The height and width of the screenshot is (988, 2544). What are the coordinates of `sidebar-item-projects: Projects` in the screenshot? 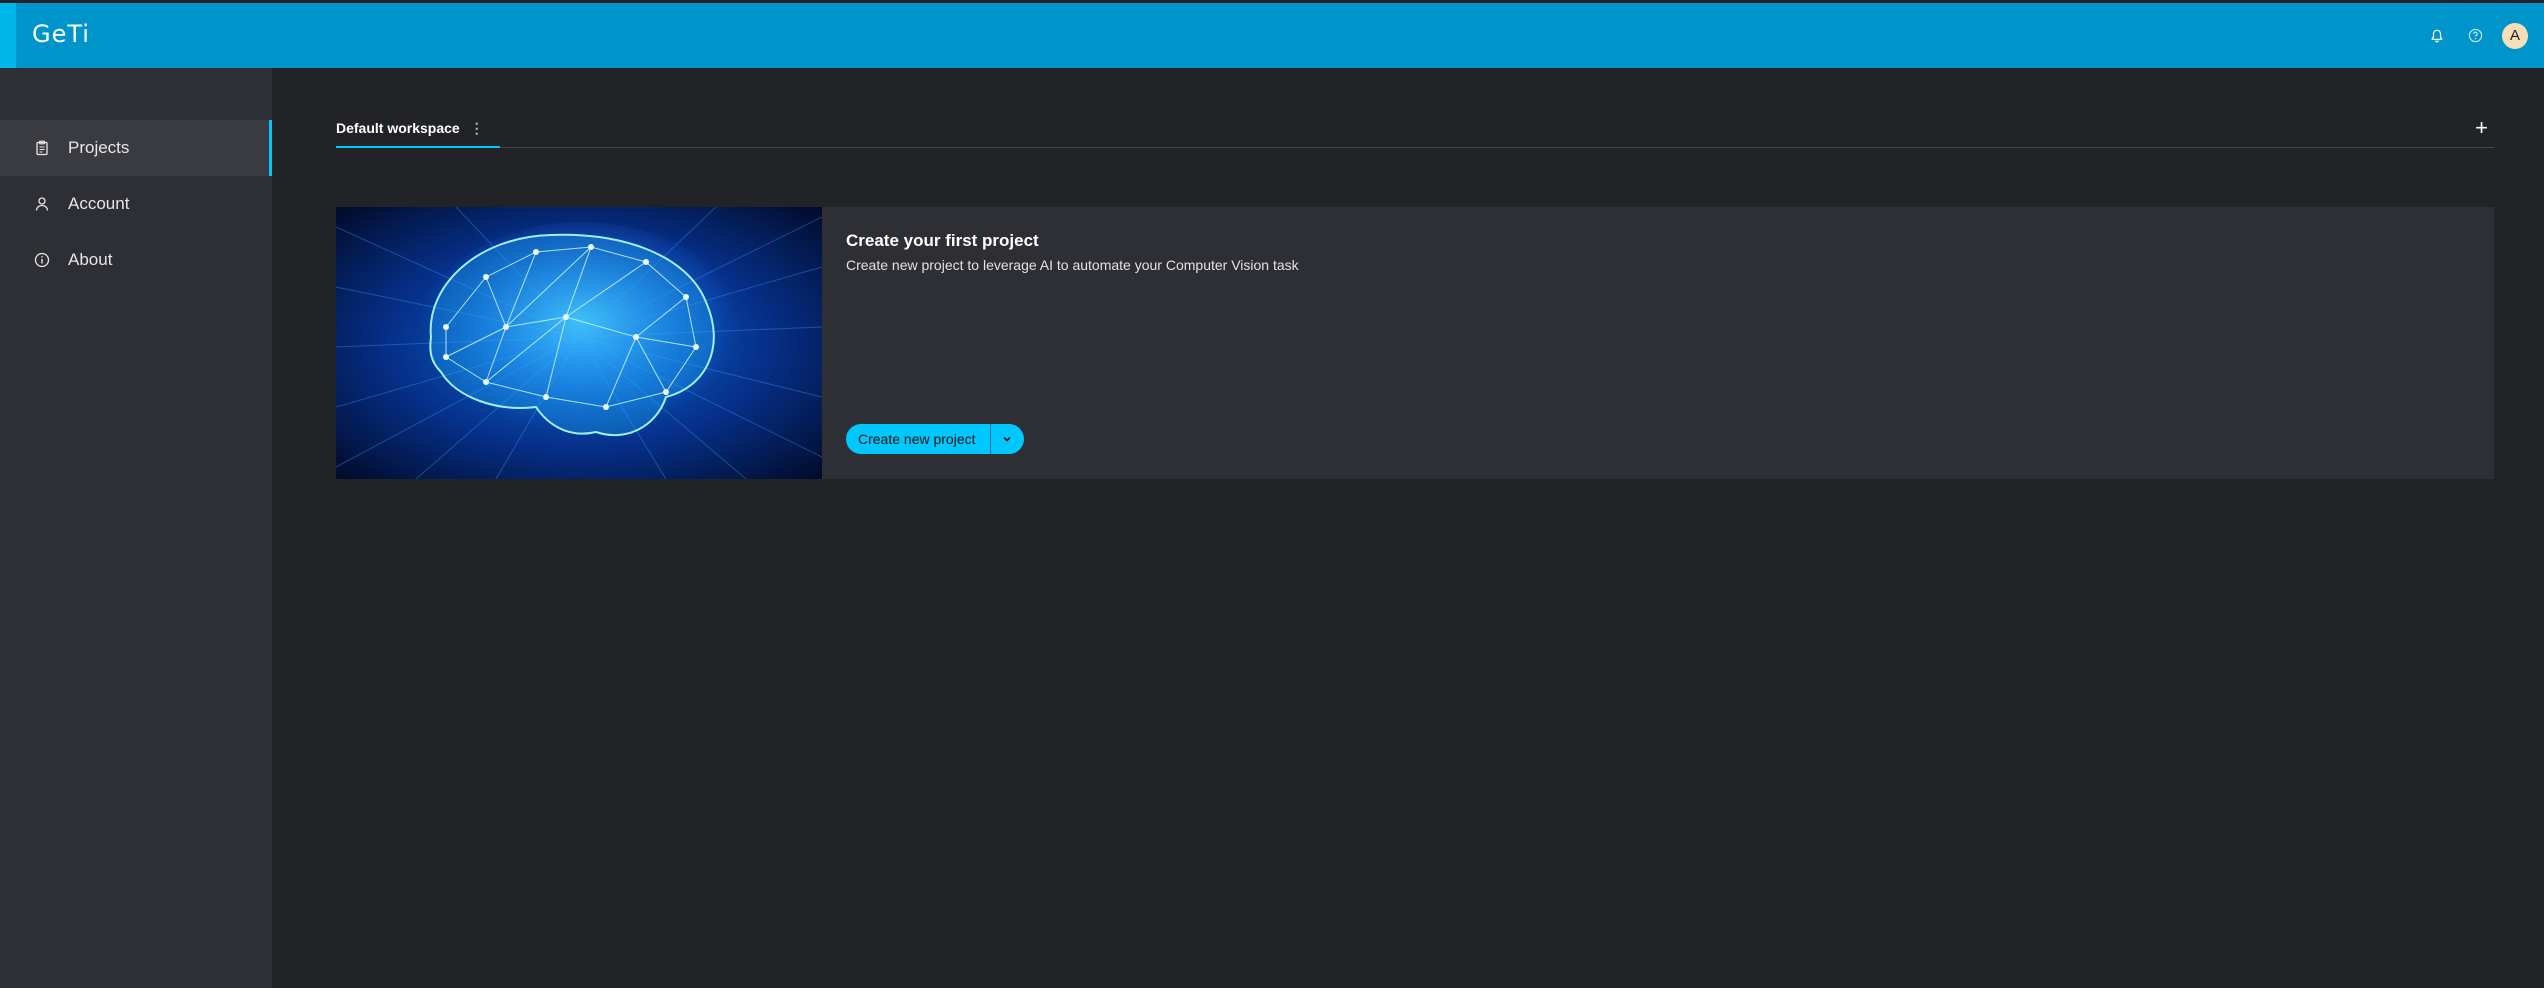 It's located at (136, 148).